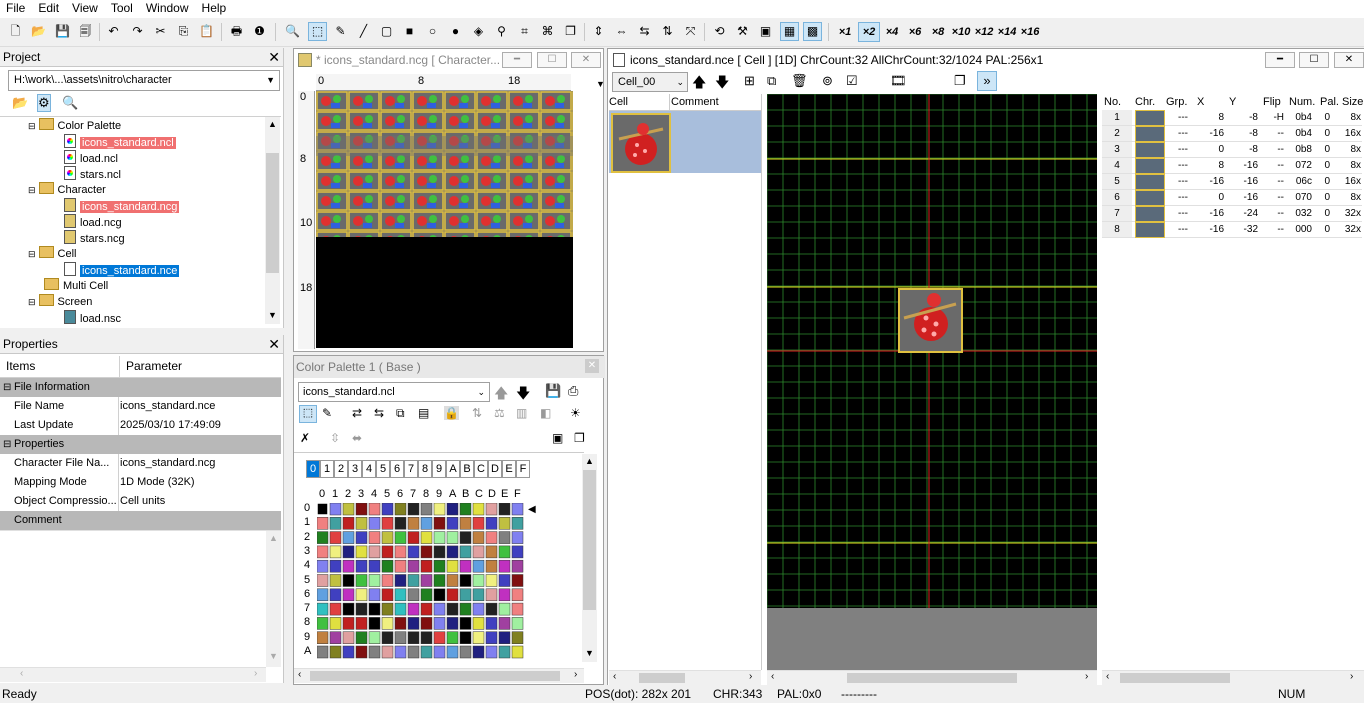  I want to click on eyedropper-icon: ⚲, so click(501, 31).